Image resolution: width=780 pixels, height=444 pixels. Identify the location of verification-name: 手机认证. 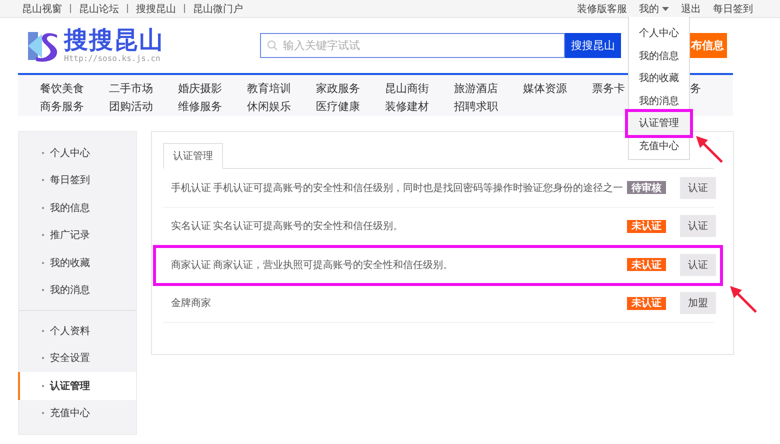
(191, 188).